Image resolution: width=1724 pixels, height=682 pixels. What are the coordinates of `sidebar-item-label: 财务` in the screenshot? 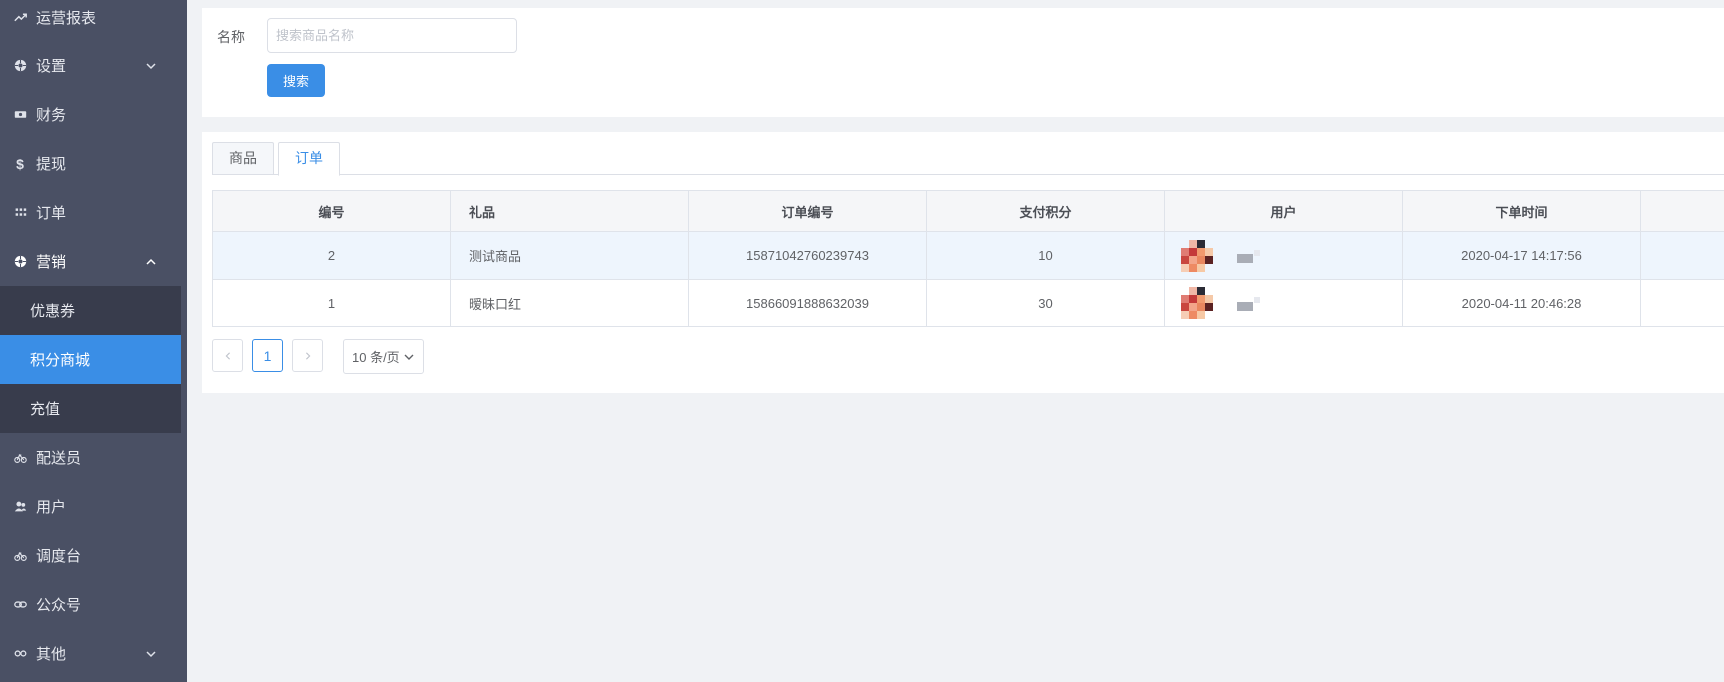 It's located at (51, 115).